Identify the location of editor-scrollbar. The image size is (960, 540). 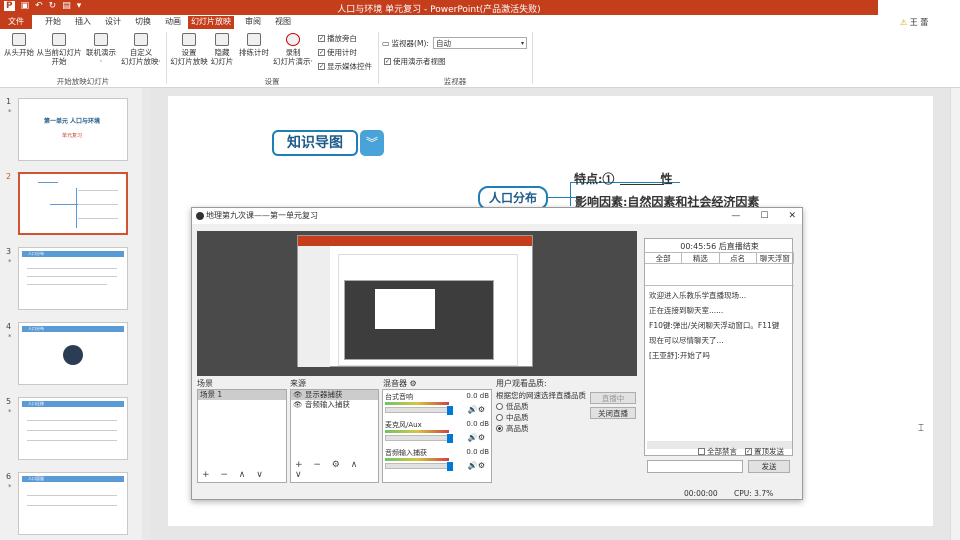
(955, 314).